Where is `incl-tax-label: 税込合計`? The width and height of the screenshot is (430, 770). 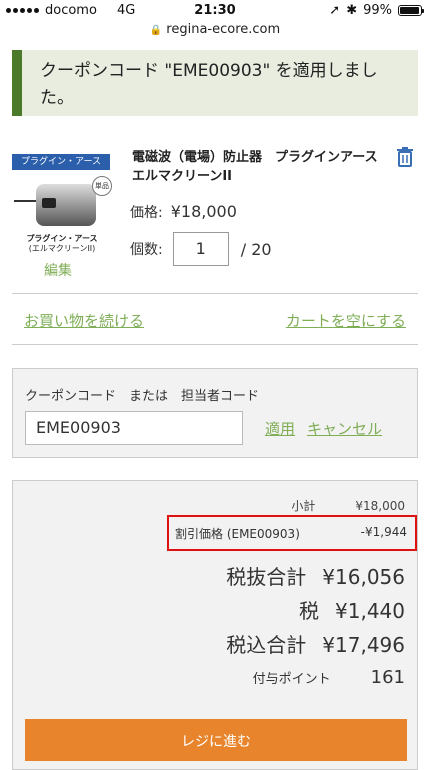 incl-tax-label: 税込合計 is located at coordinates (266, 645).